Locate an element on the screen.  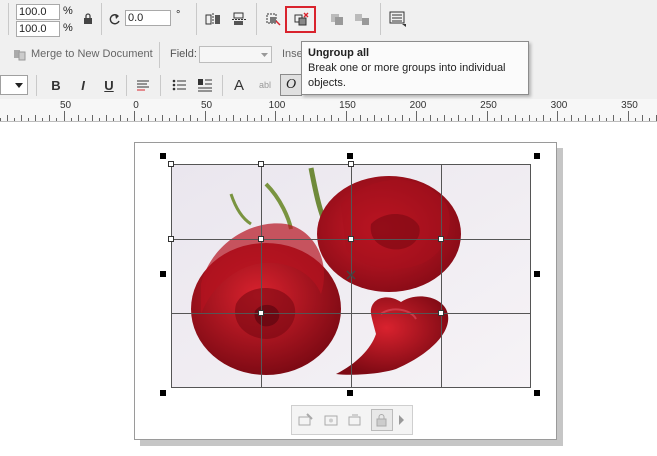
bitmap-edit-icon is located at coordinates (306, 420).